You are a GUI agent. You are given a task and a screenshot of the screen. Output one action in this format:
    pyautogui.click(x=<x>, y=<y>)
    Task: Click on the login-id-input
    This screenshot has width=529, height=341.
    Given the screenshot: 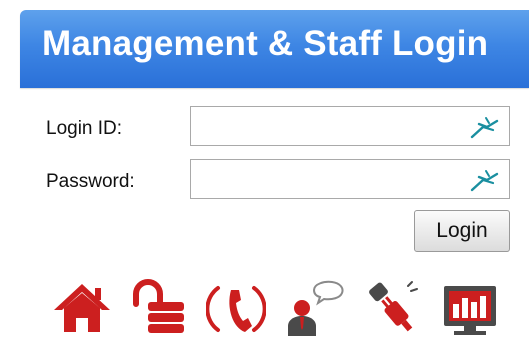 What is the action you would take?
    pyautogui.click(x=327, y=126)
    